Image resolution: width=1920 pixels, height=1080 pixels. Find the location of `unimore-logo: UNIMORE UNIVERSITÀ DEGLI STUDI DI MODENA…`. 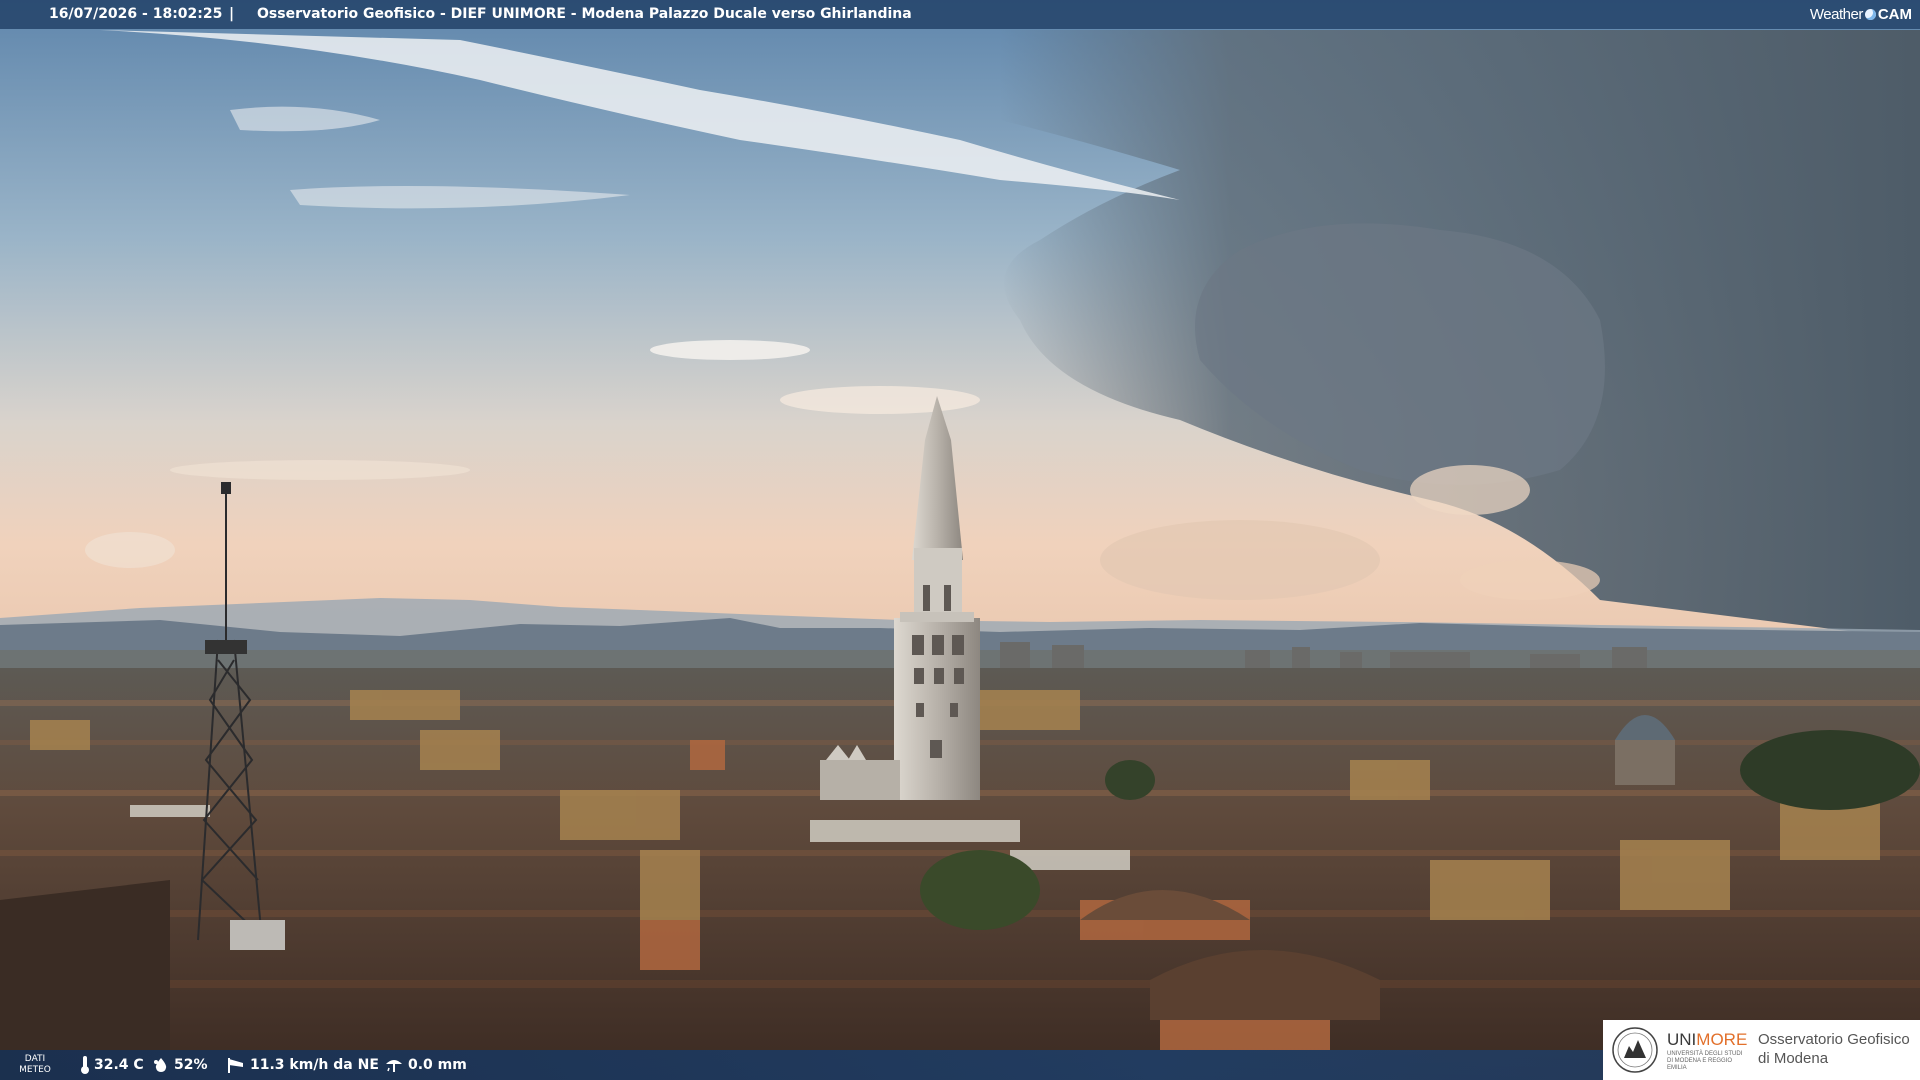

unimore-logo: UNIMORE UNIVERSITÀ DEGLI STUDI DI MODENA… is located at coordinates (1761, 1050).